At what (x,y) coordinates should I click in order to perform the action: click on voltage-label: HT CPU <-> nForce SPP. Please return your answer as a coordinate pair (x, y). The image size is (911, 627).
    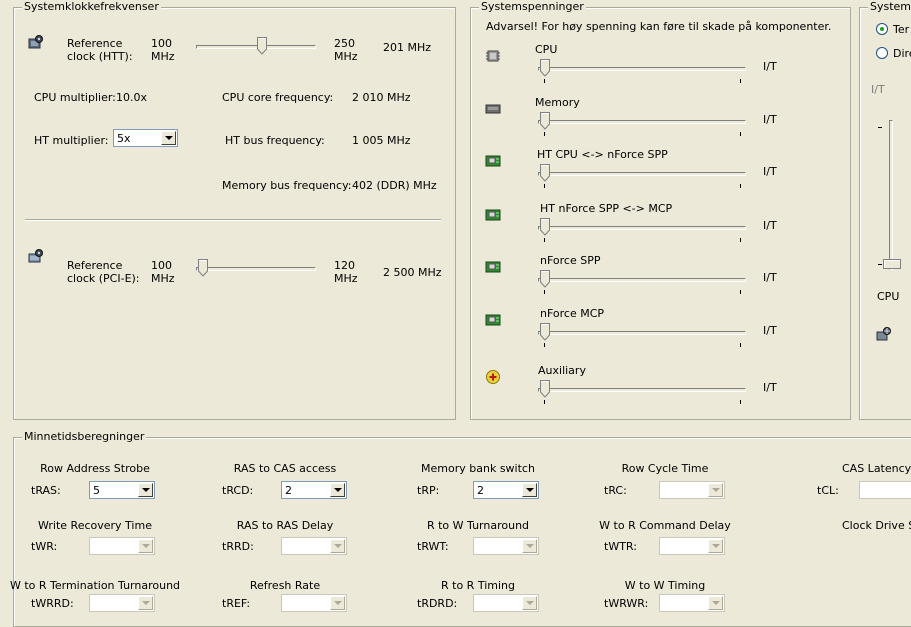
    Looking at the image, I should click on (602, 154).